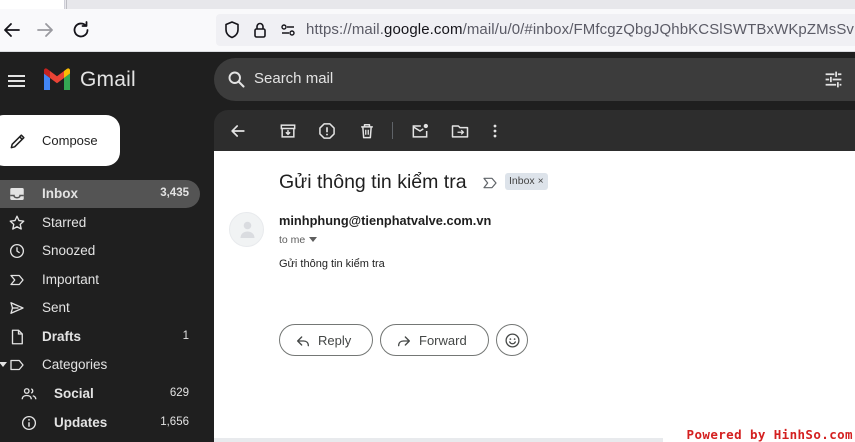 This screenshot has height=442, width=855. I want to click on drafts-count: 1, so click(185, 336).